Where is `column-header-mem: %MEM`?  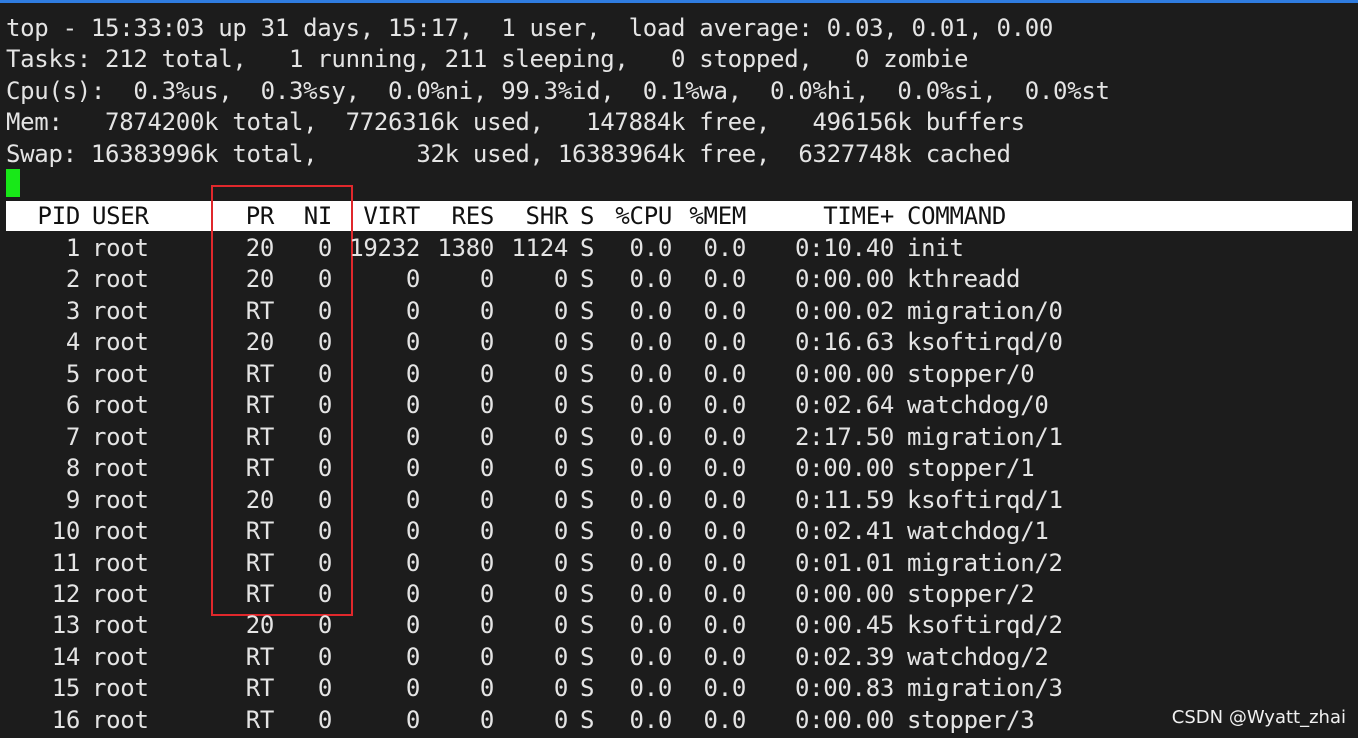
column-header-mem: %MEM is located at coordinates (717, 216).